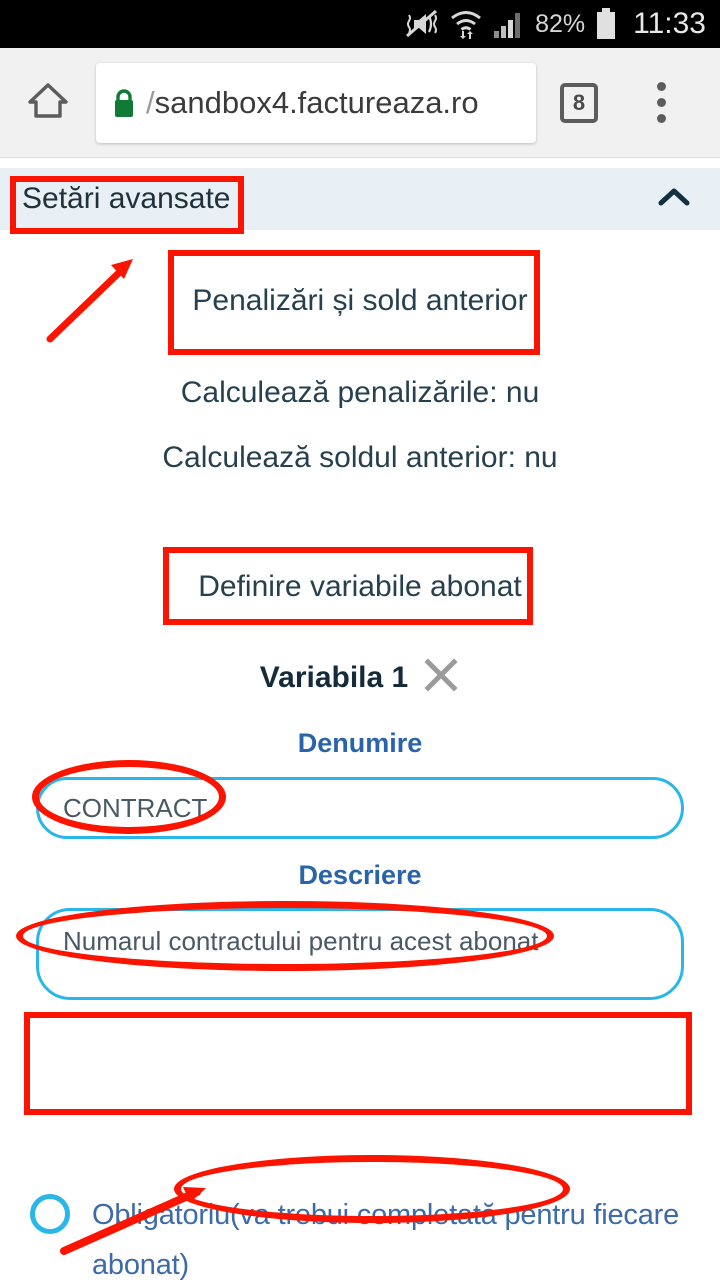  I want to click on lock-icon, so click(124, 103).